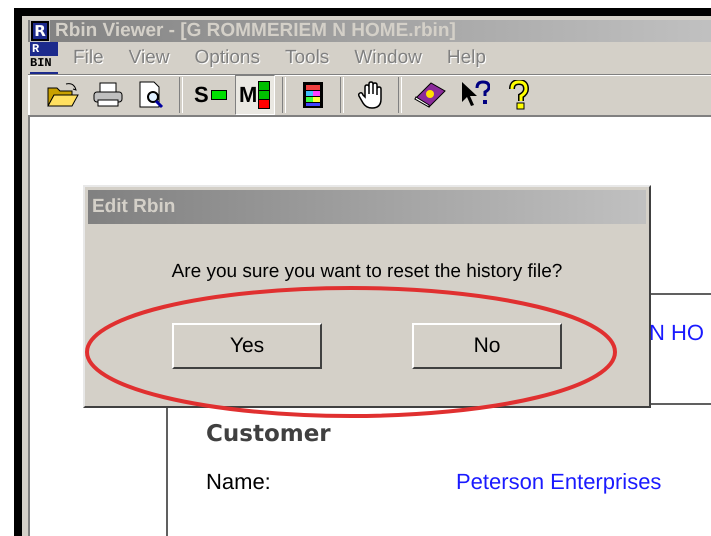 The image size is (711, 536). What do you see at coordinates (210, 95) in the screenshot?
I see `toolbar-button: S` at bounding box center [210, 95].